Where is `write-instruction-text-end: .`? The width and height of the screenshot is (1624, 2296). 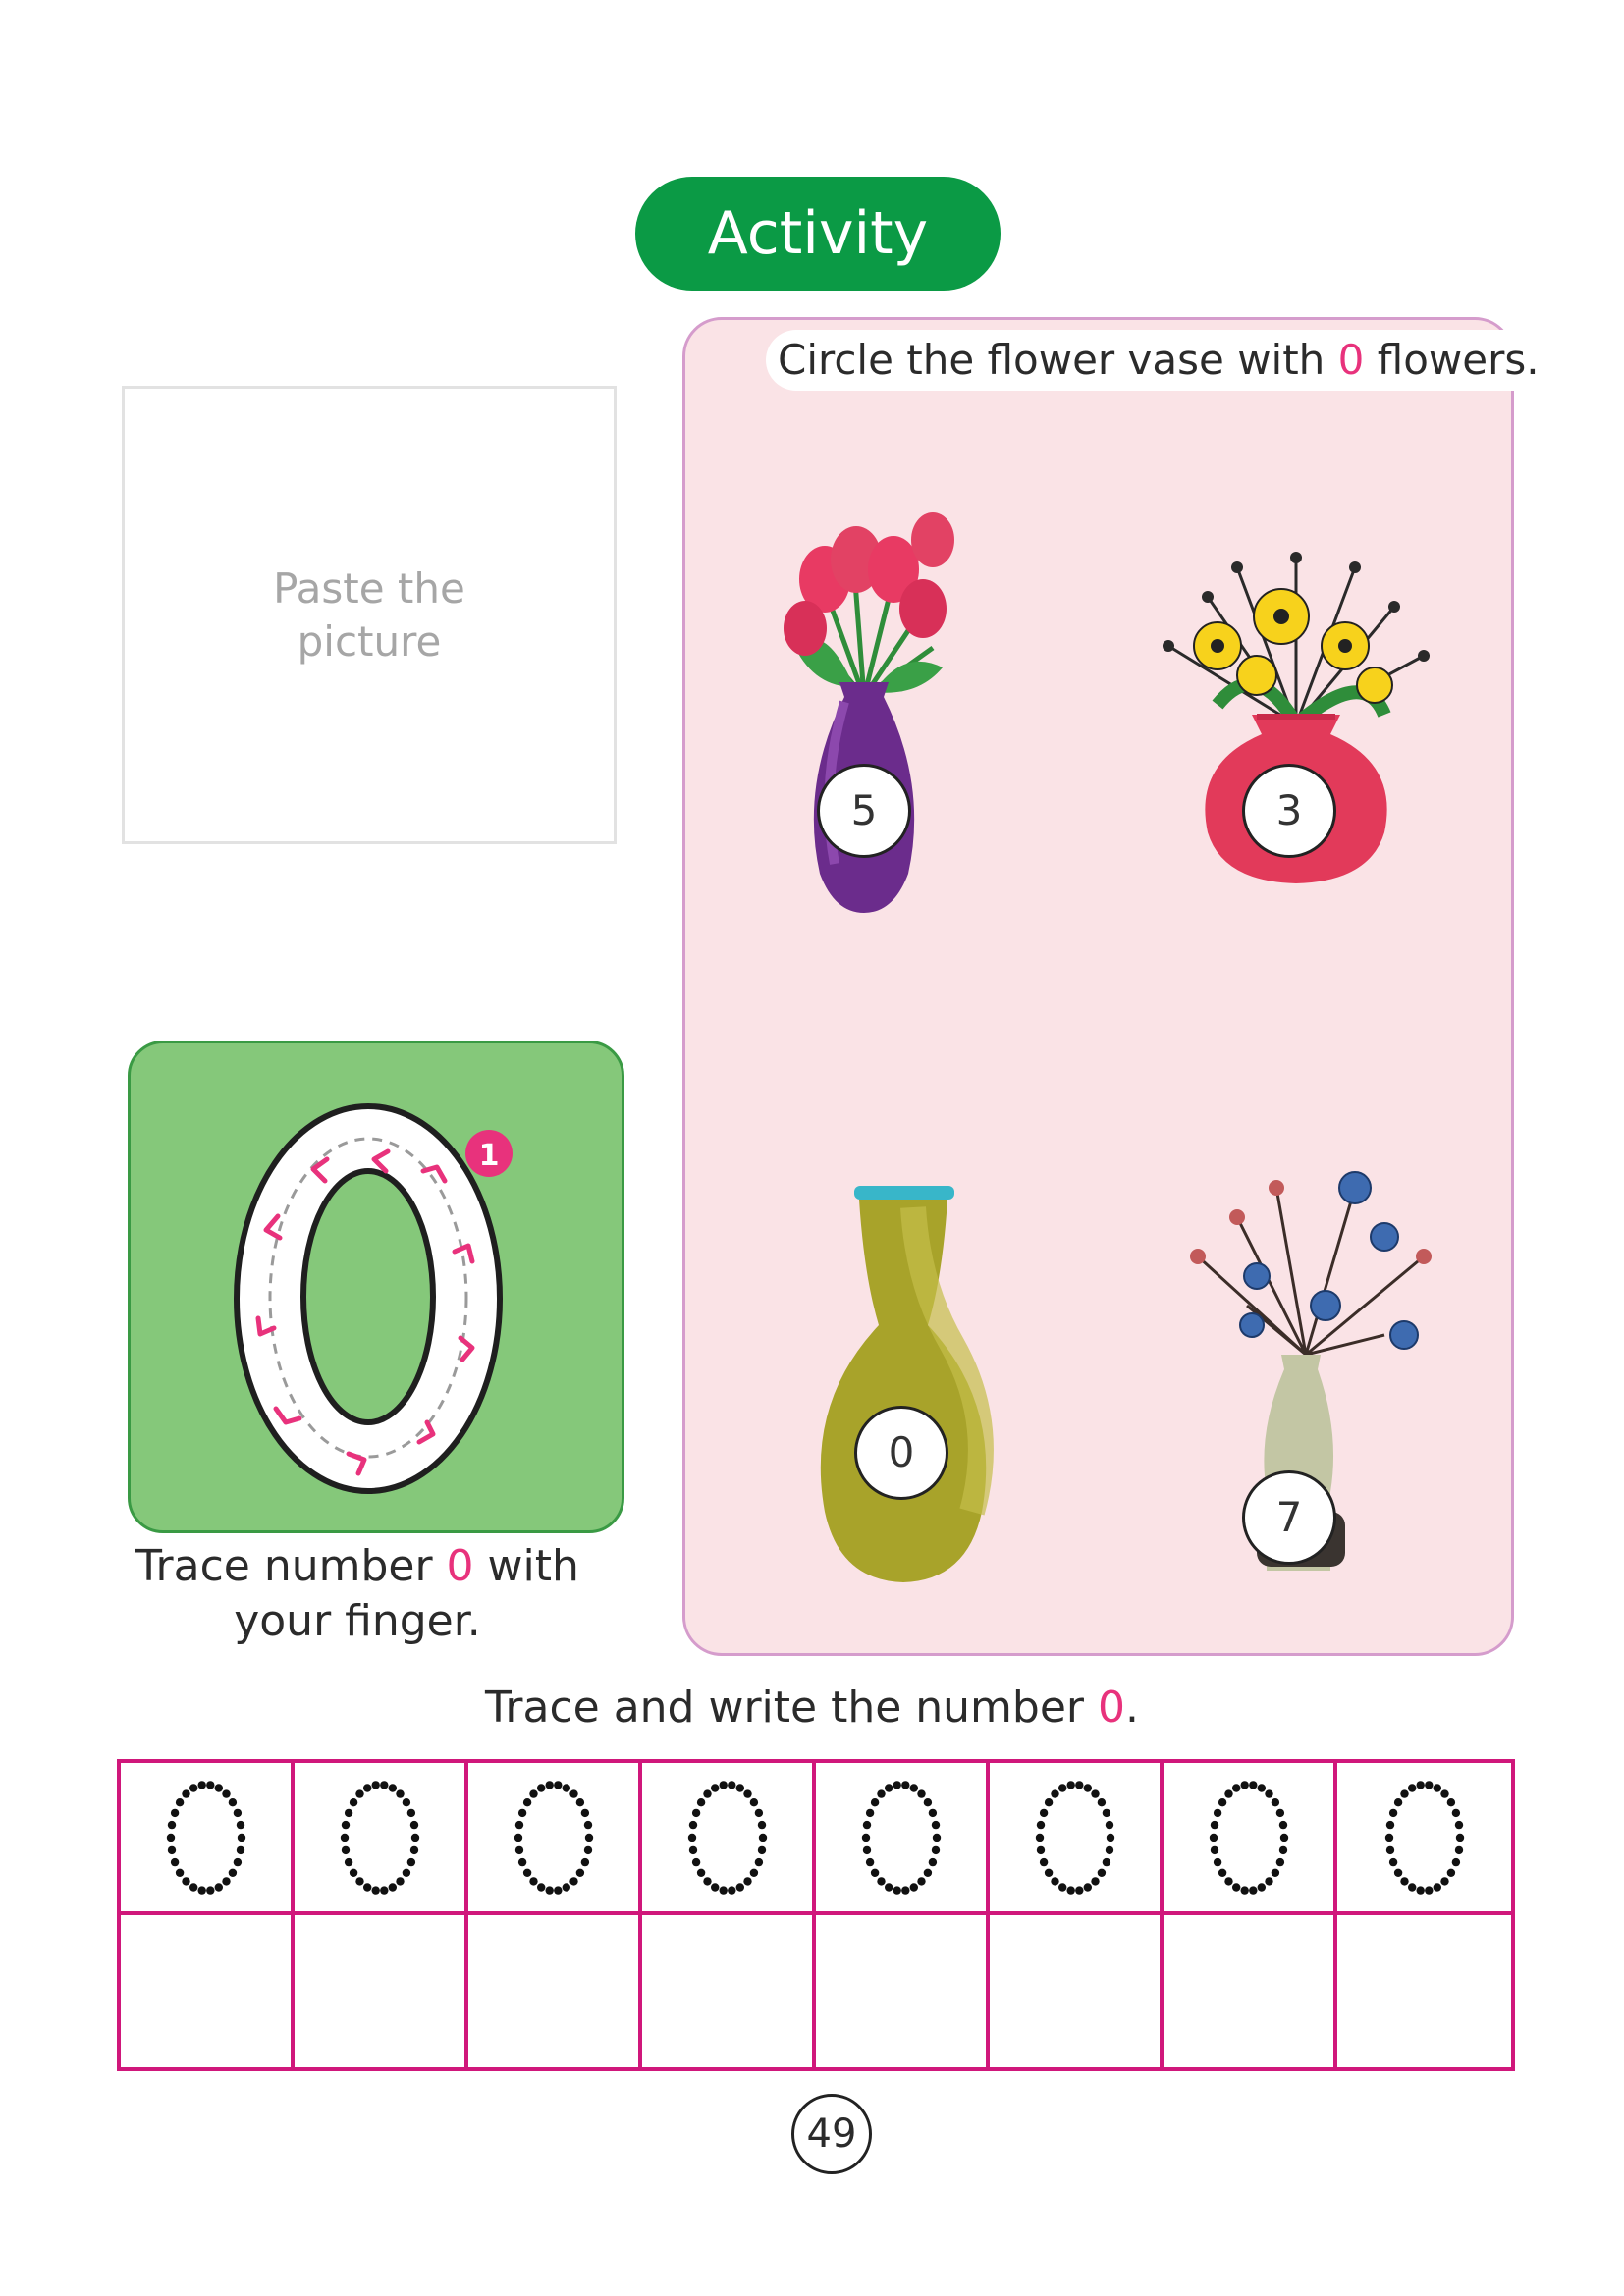
write-instruction-text-end: . is located at coordinates (1132, 1707).